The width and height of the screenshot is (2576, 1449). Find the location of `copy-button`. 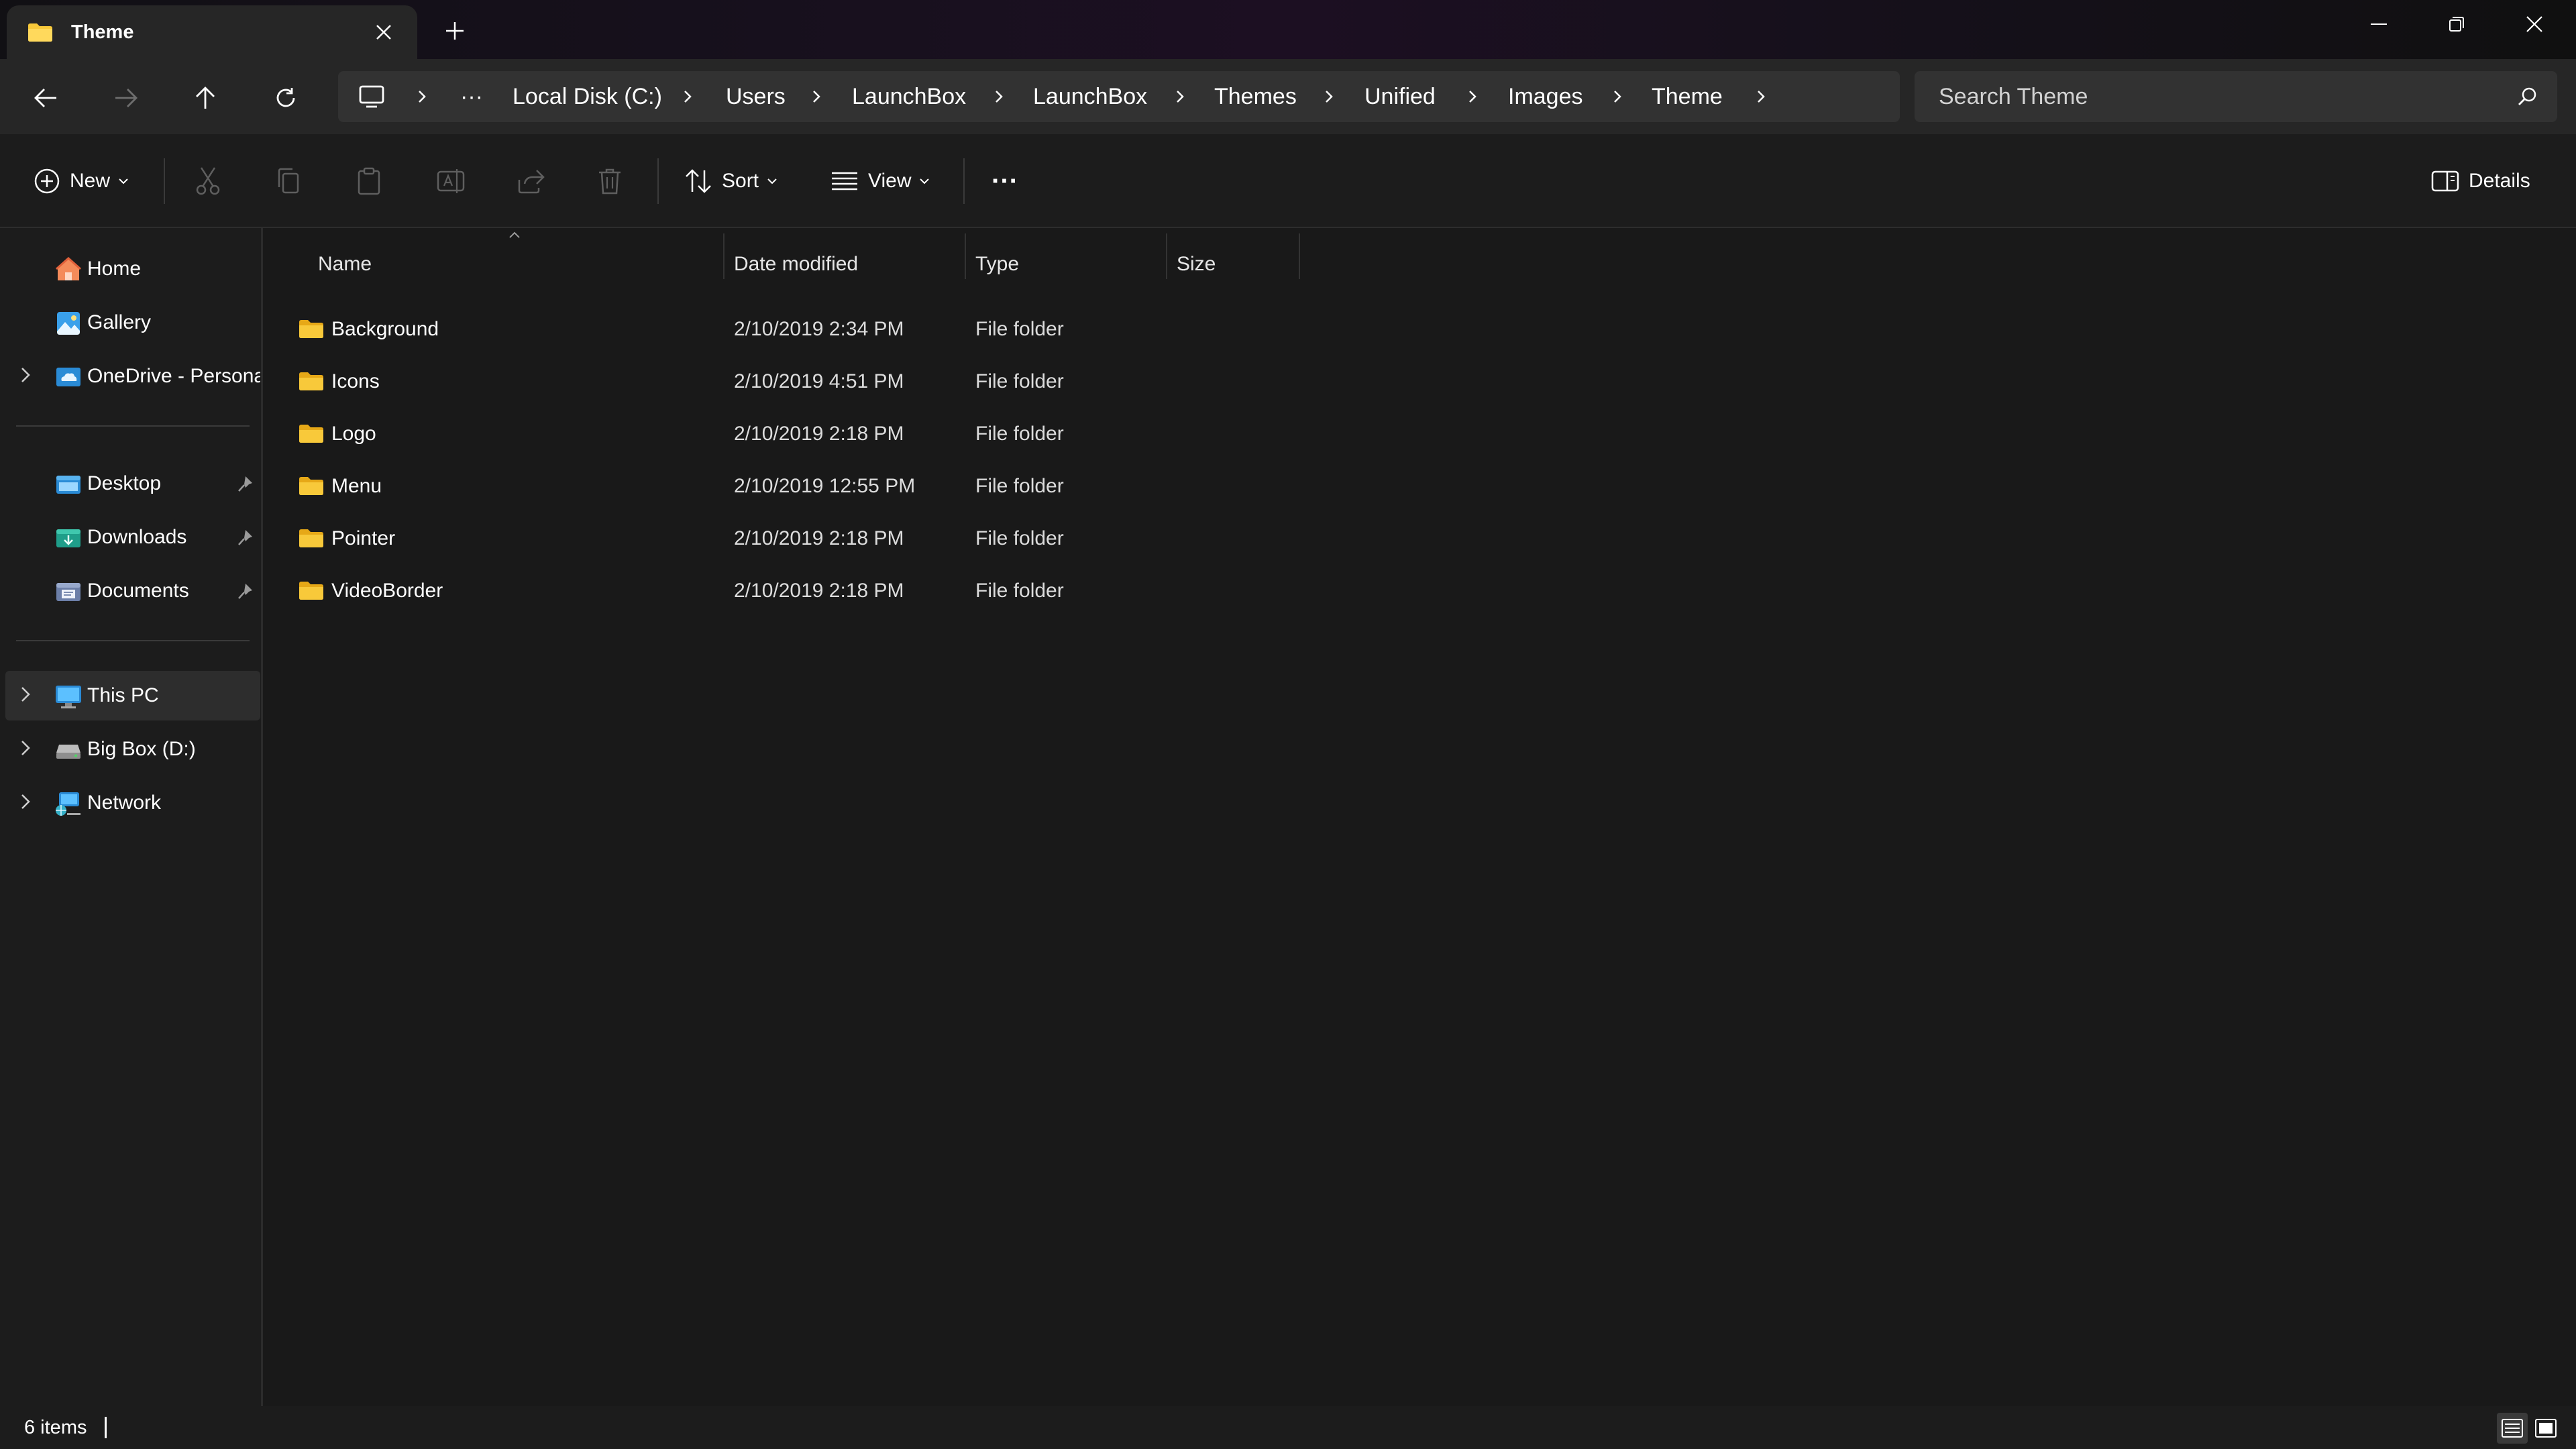

copy-button is located at coordinates (288, 181).